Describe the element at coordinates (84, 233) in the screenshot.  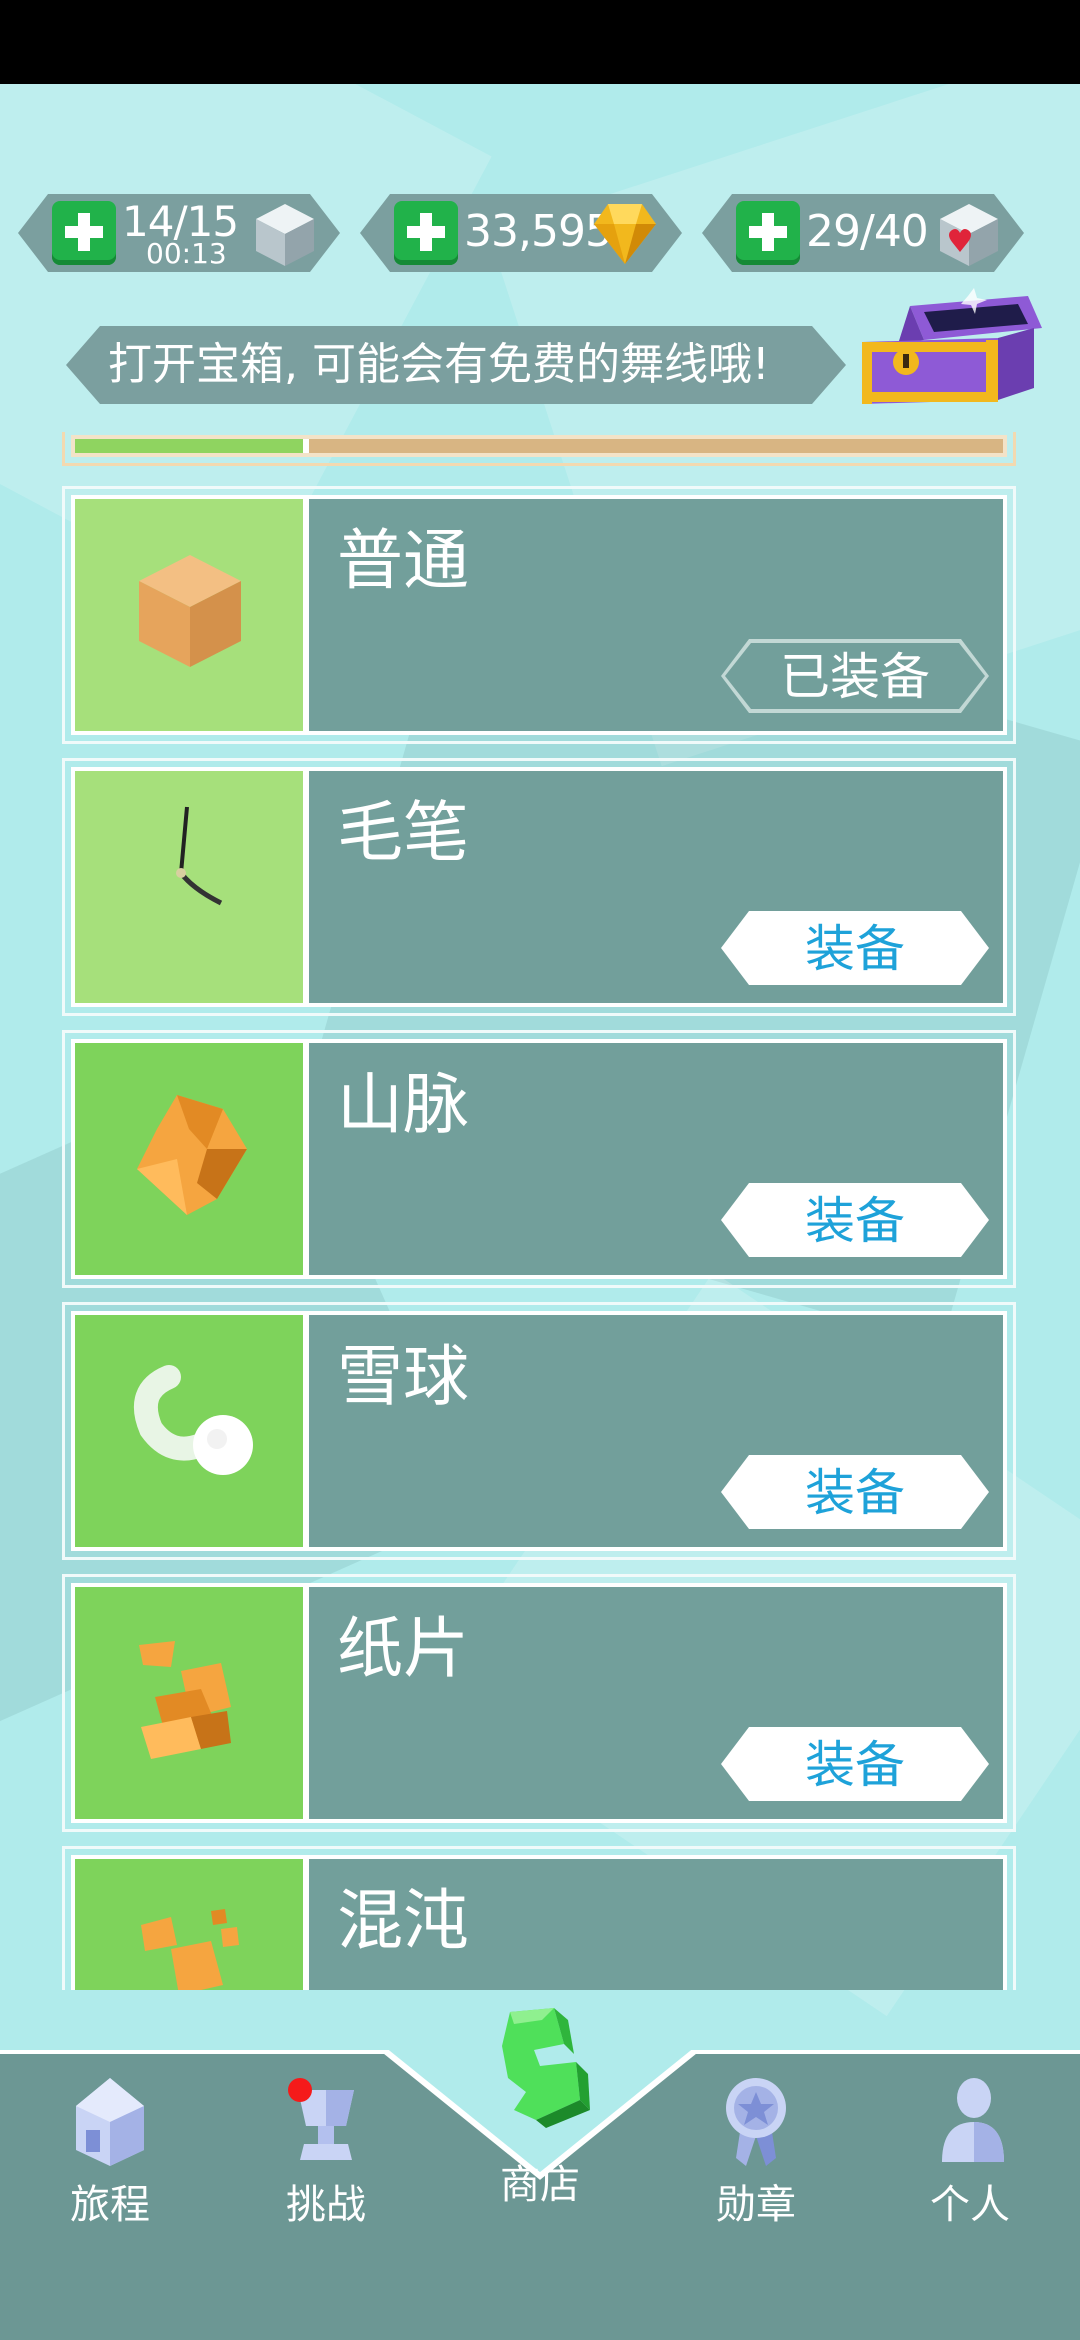
I see `add-energy-button` at that location.